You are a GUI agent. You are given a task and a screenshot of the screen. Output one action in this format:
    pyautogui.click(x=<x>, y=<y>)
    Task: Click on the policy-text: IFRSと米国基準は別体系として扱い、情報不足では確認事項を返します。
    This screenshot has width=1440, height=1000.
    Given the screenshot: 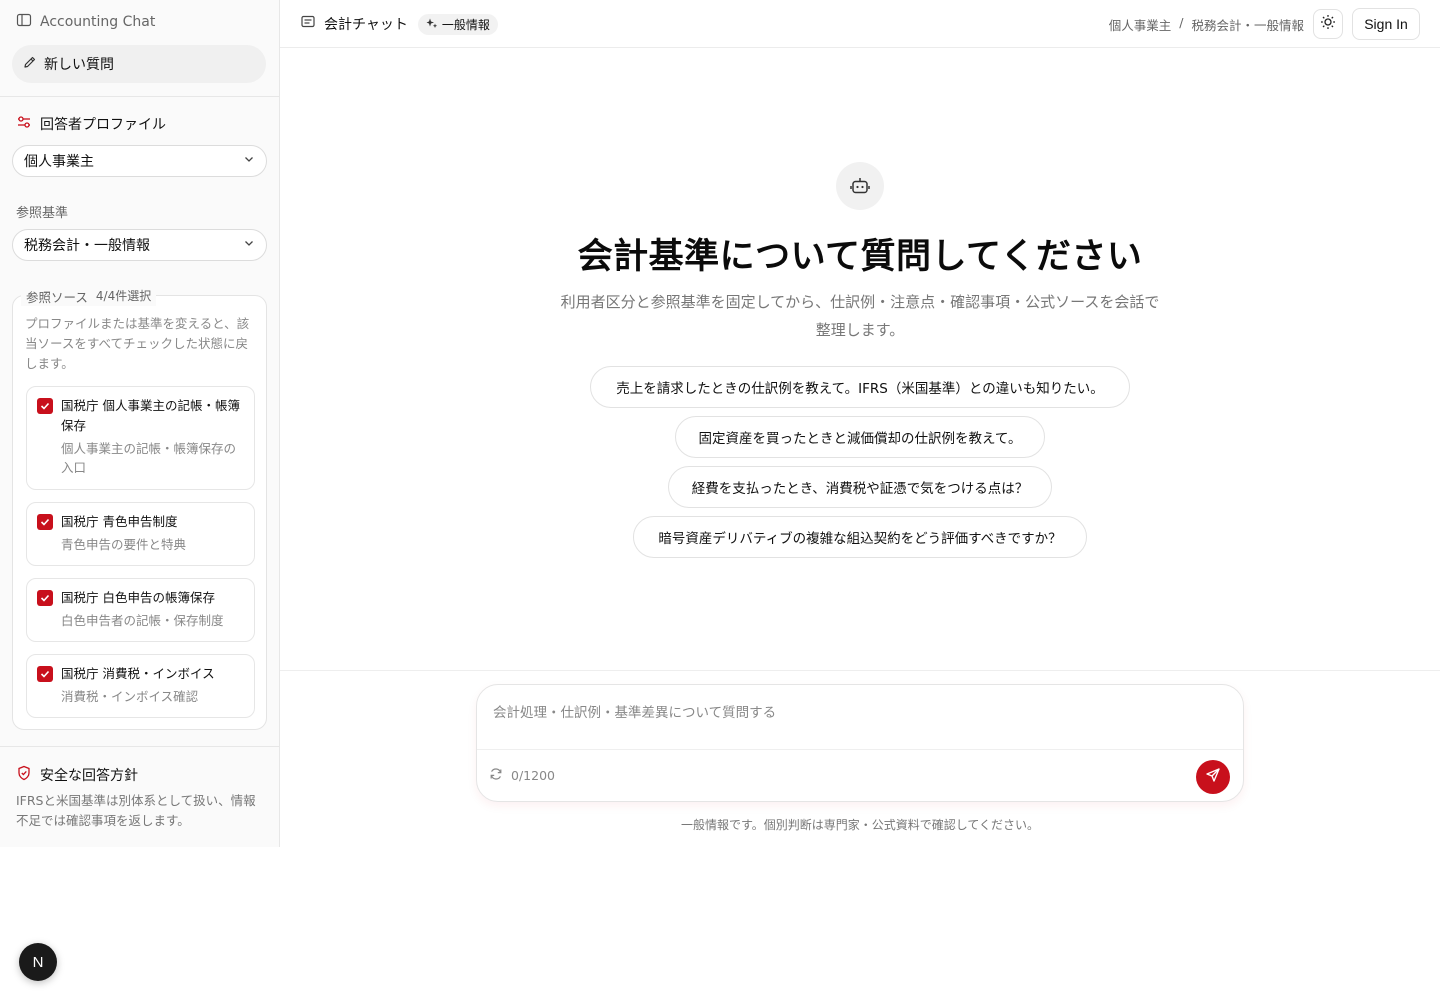 What is the action you would take?
    pyautogui.click(x=136, y=810)
    